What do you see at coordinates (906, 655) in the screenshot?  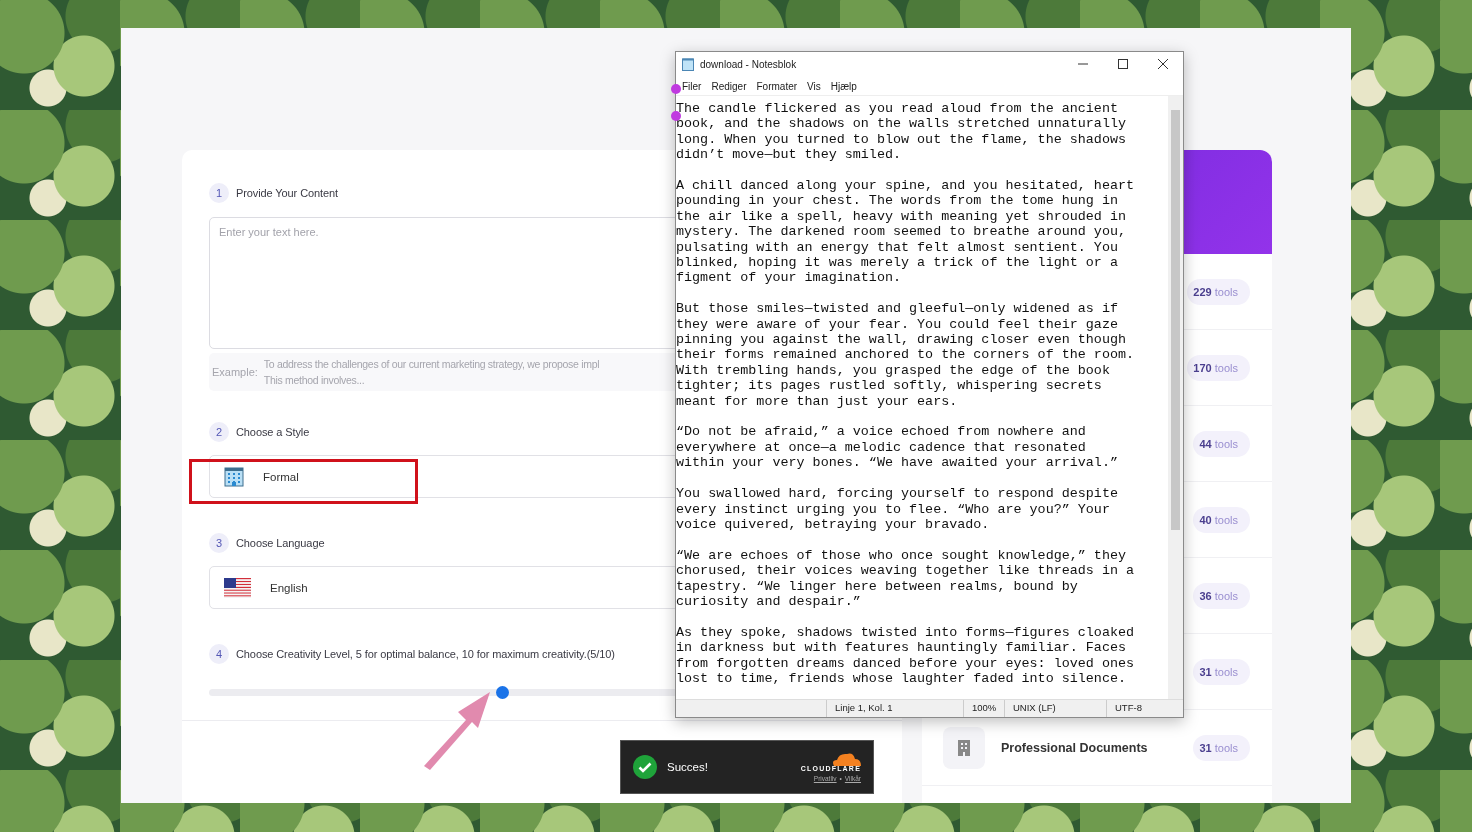 I see `text-paragraph: As they spoke, shadows twisted into forms—figures cloaked in darkness but with features hauntingly familiar. Faces from forgotten dreams danced before your eyes: loved ones lost to time, friends whose laughter faded into silence.` at bounding box center [906, 655].